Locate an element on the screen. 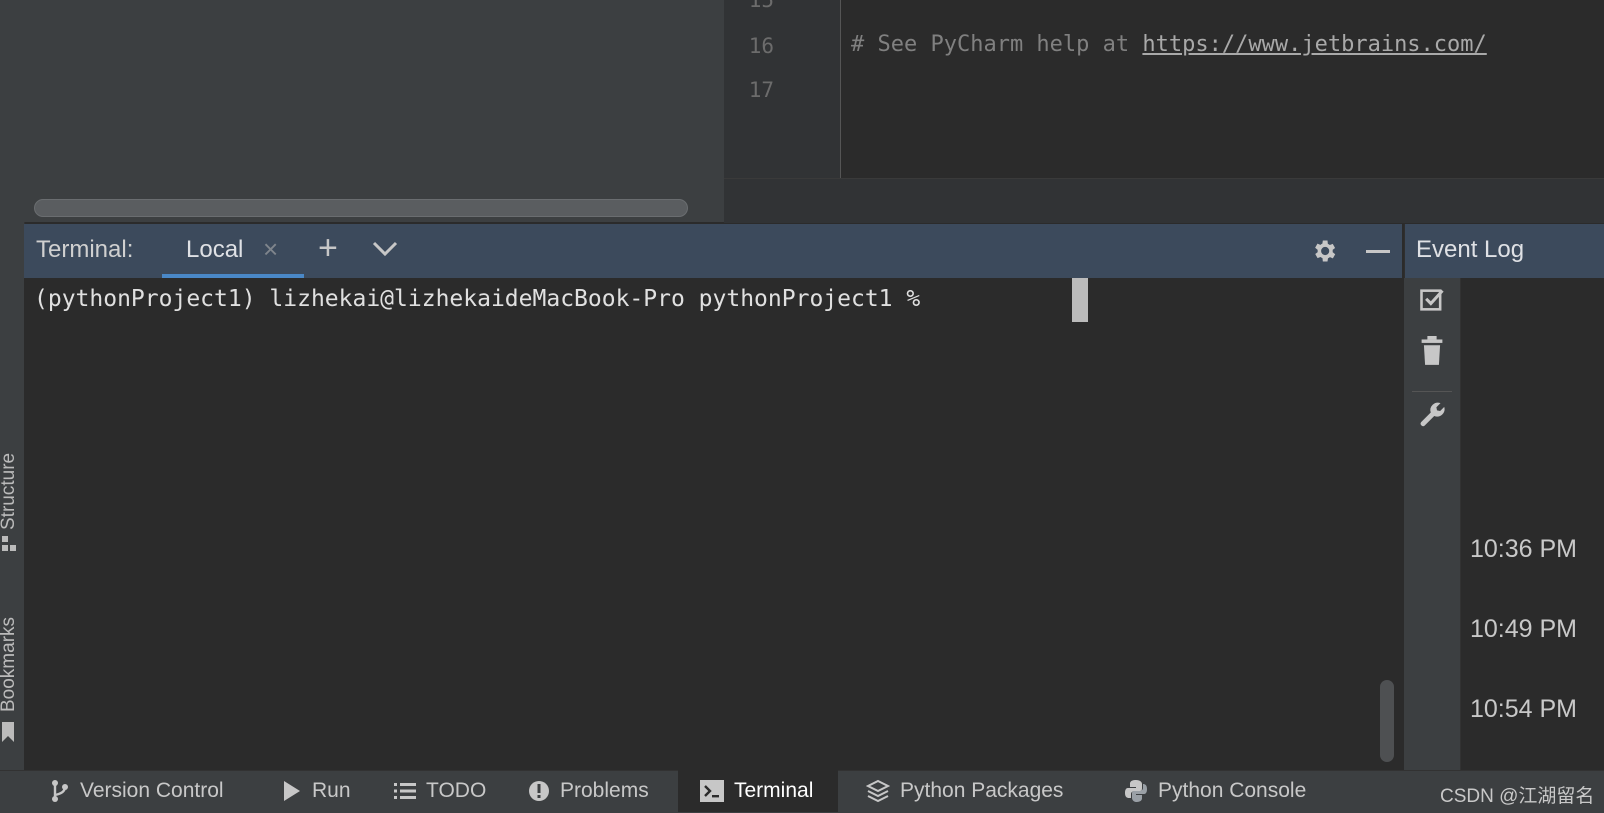 This screenshot has height=813, width=1604. python-icon is located at coordinates (1136, 791).